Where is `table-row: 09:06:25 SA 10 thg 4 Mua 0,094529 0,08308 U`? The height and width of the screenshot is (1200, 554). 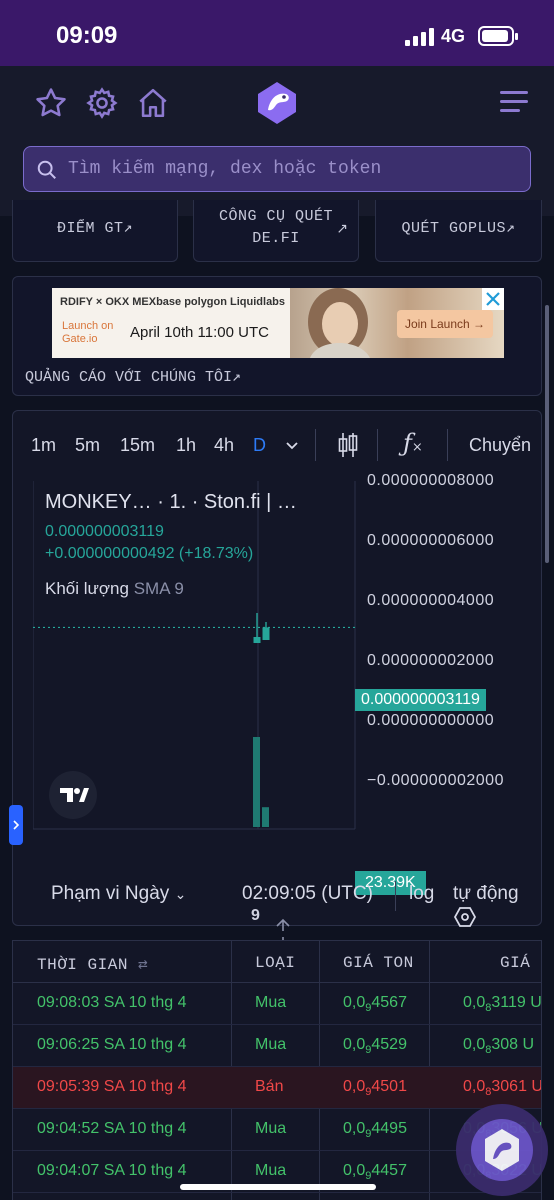
table-row: 09:06:25 SA 10 thg 4 Mua 0,094529 0,08308 U is located at coordinates (277, 1046).